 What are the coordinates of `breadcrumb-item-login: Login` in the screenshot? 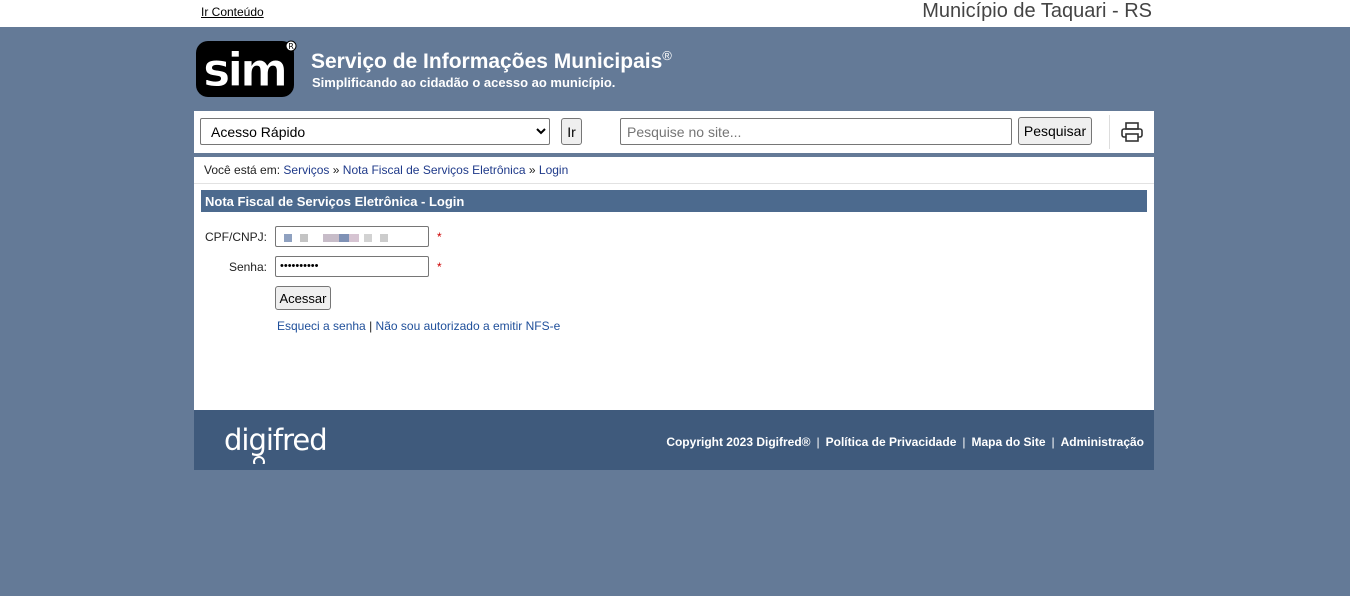 It's located at (553, 170).